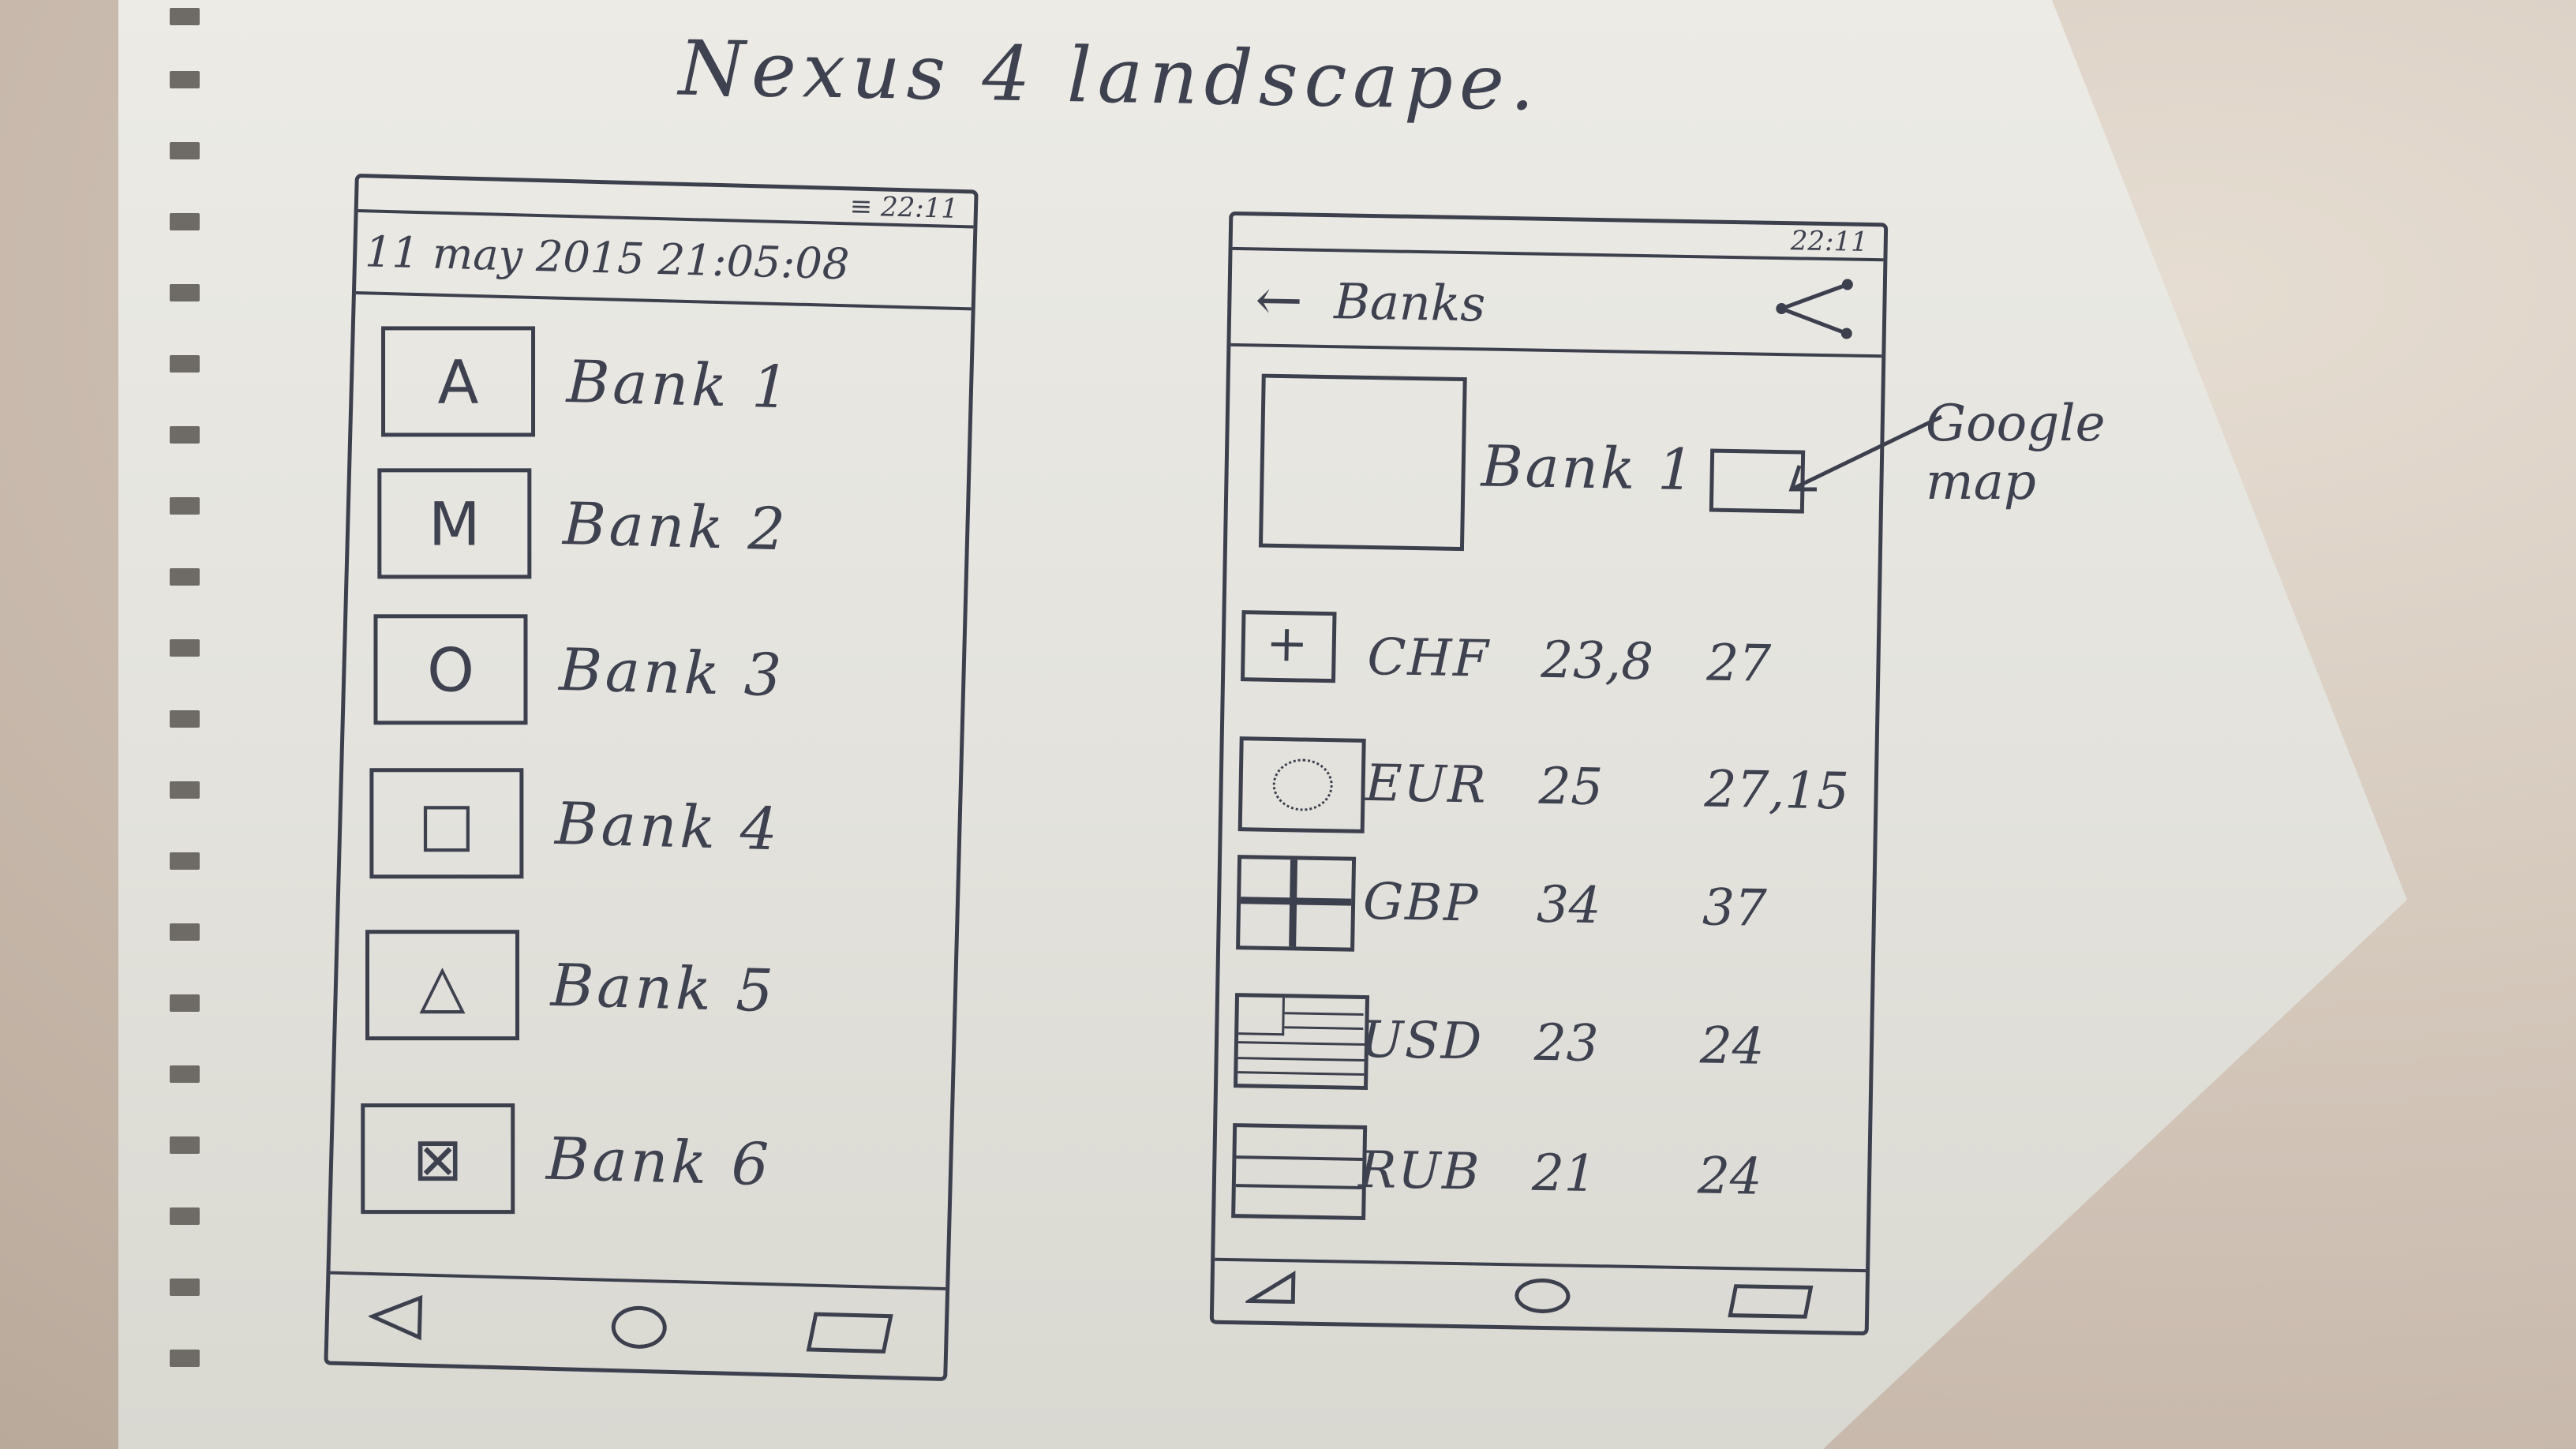 The image size is (2576, 1449). Describe the element at coordinates (1865, 453) in the screenshot. I see `annotation-arrow` at that location.